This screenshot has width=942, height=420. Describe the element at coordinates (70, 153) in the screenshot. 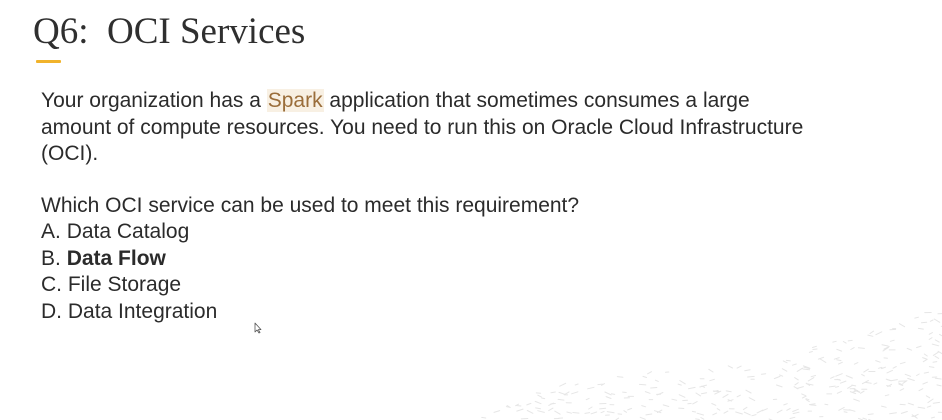

I see `question-line-3: (OCI).` at that location.